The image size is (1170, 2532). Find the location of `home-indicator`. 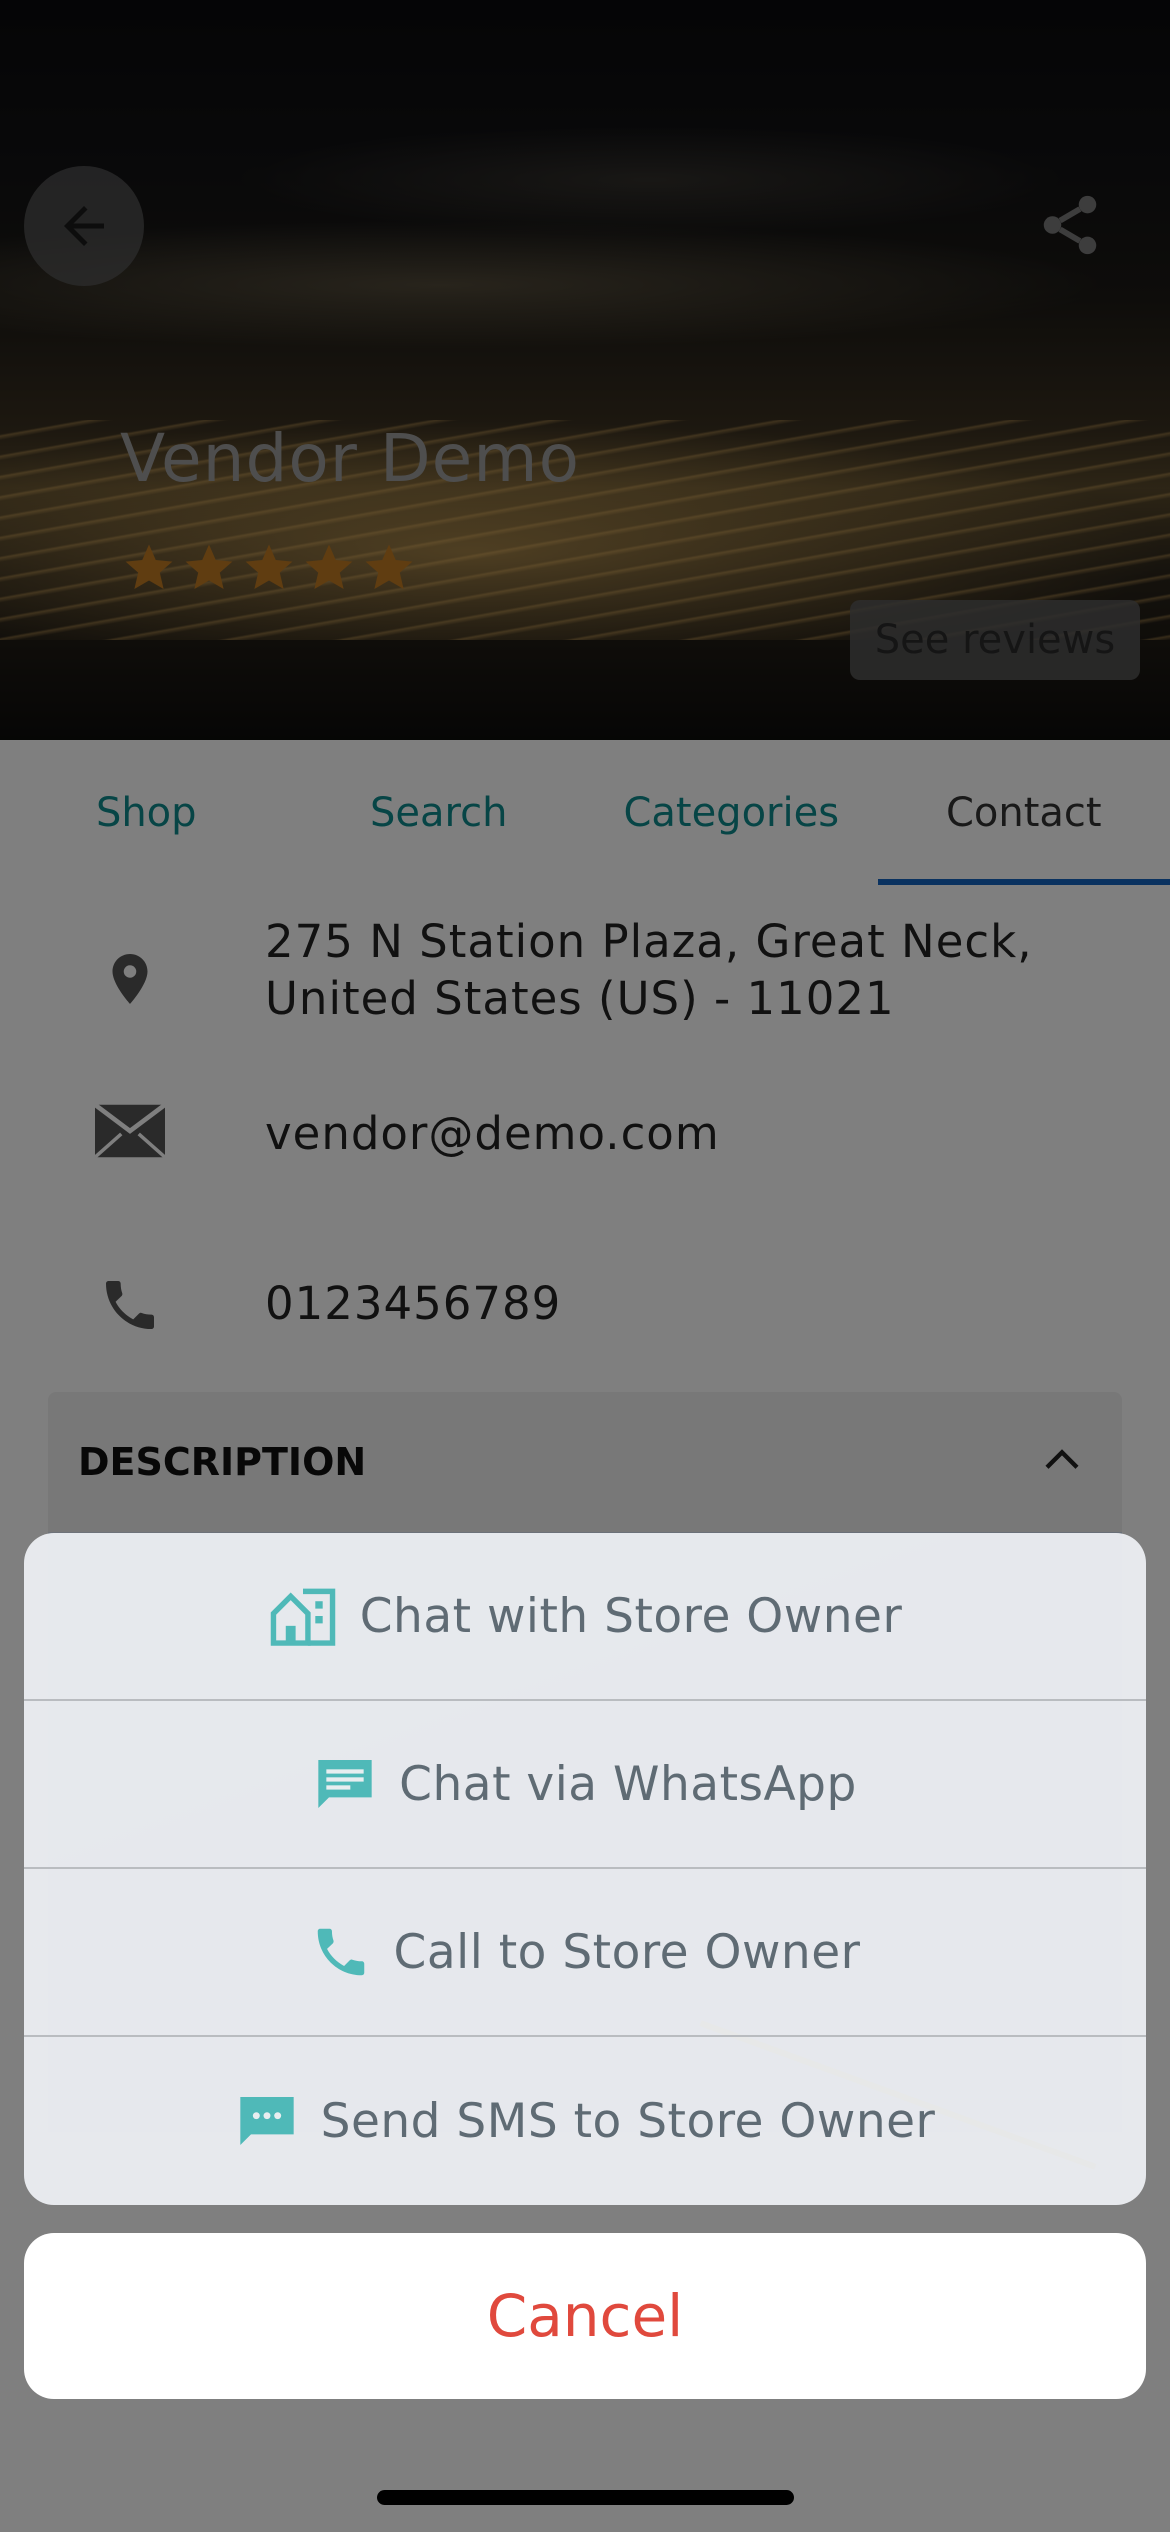

home-indicator is located at coordinates (585, 2497).